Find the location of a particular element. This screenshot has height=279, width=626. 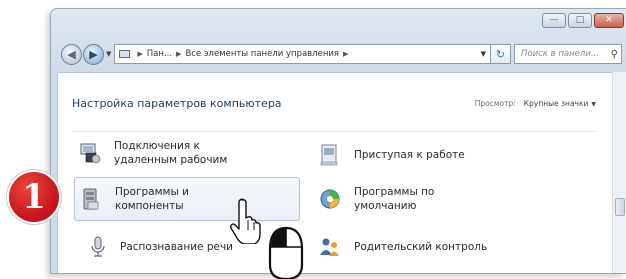

item-label: Подключения к удаленным рабочим is located at coordinates (171, 153).